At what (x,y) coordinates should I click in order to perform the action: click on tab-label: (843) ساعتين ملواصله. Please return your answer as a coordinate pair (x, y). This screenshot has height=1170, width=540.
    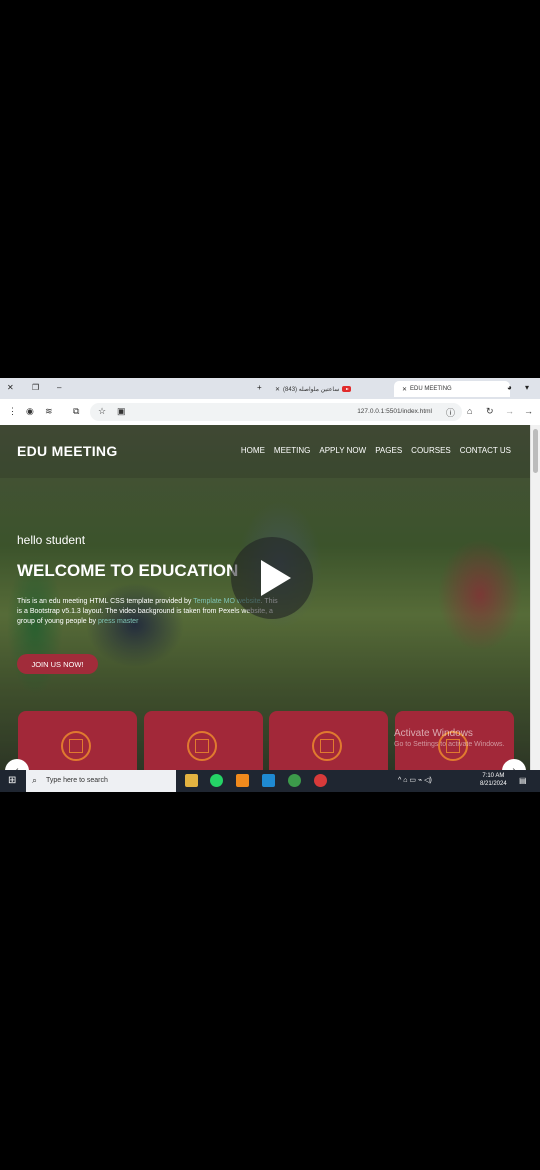
    Looking at the image, I should click on (311, 389).